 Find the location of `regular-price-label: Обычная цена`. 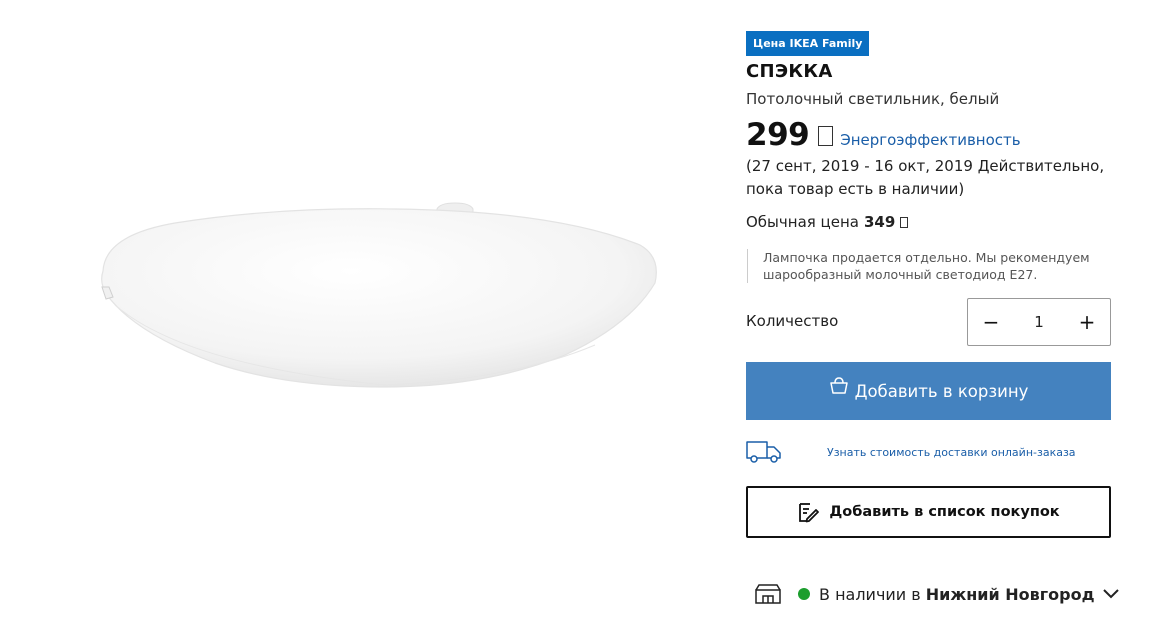

regular-price-label: Обычная цена is located at coordinates (802, 222).